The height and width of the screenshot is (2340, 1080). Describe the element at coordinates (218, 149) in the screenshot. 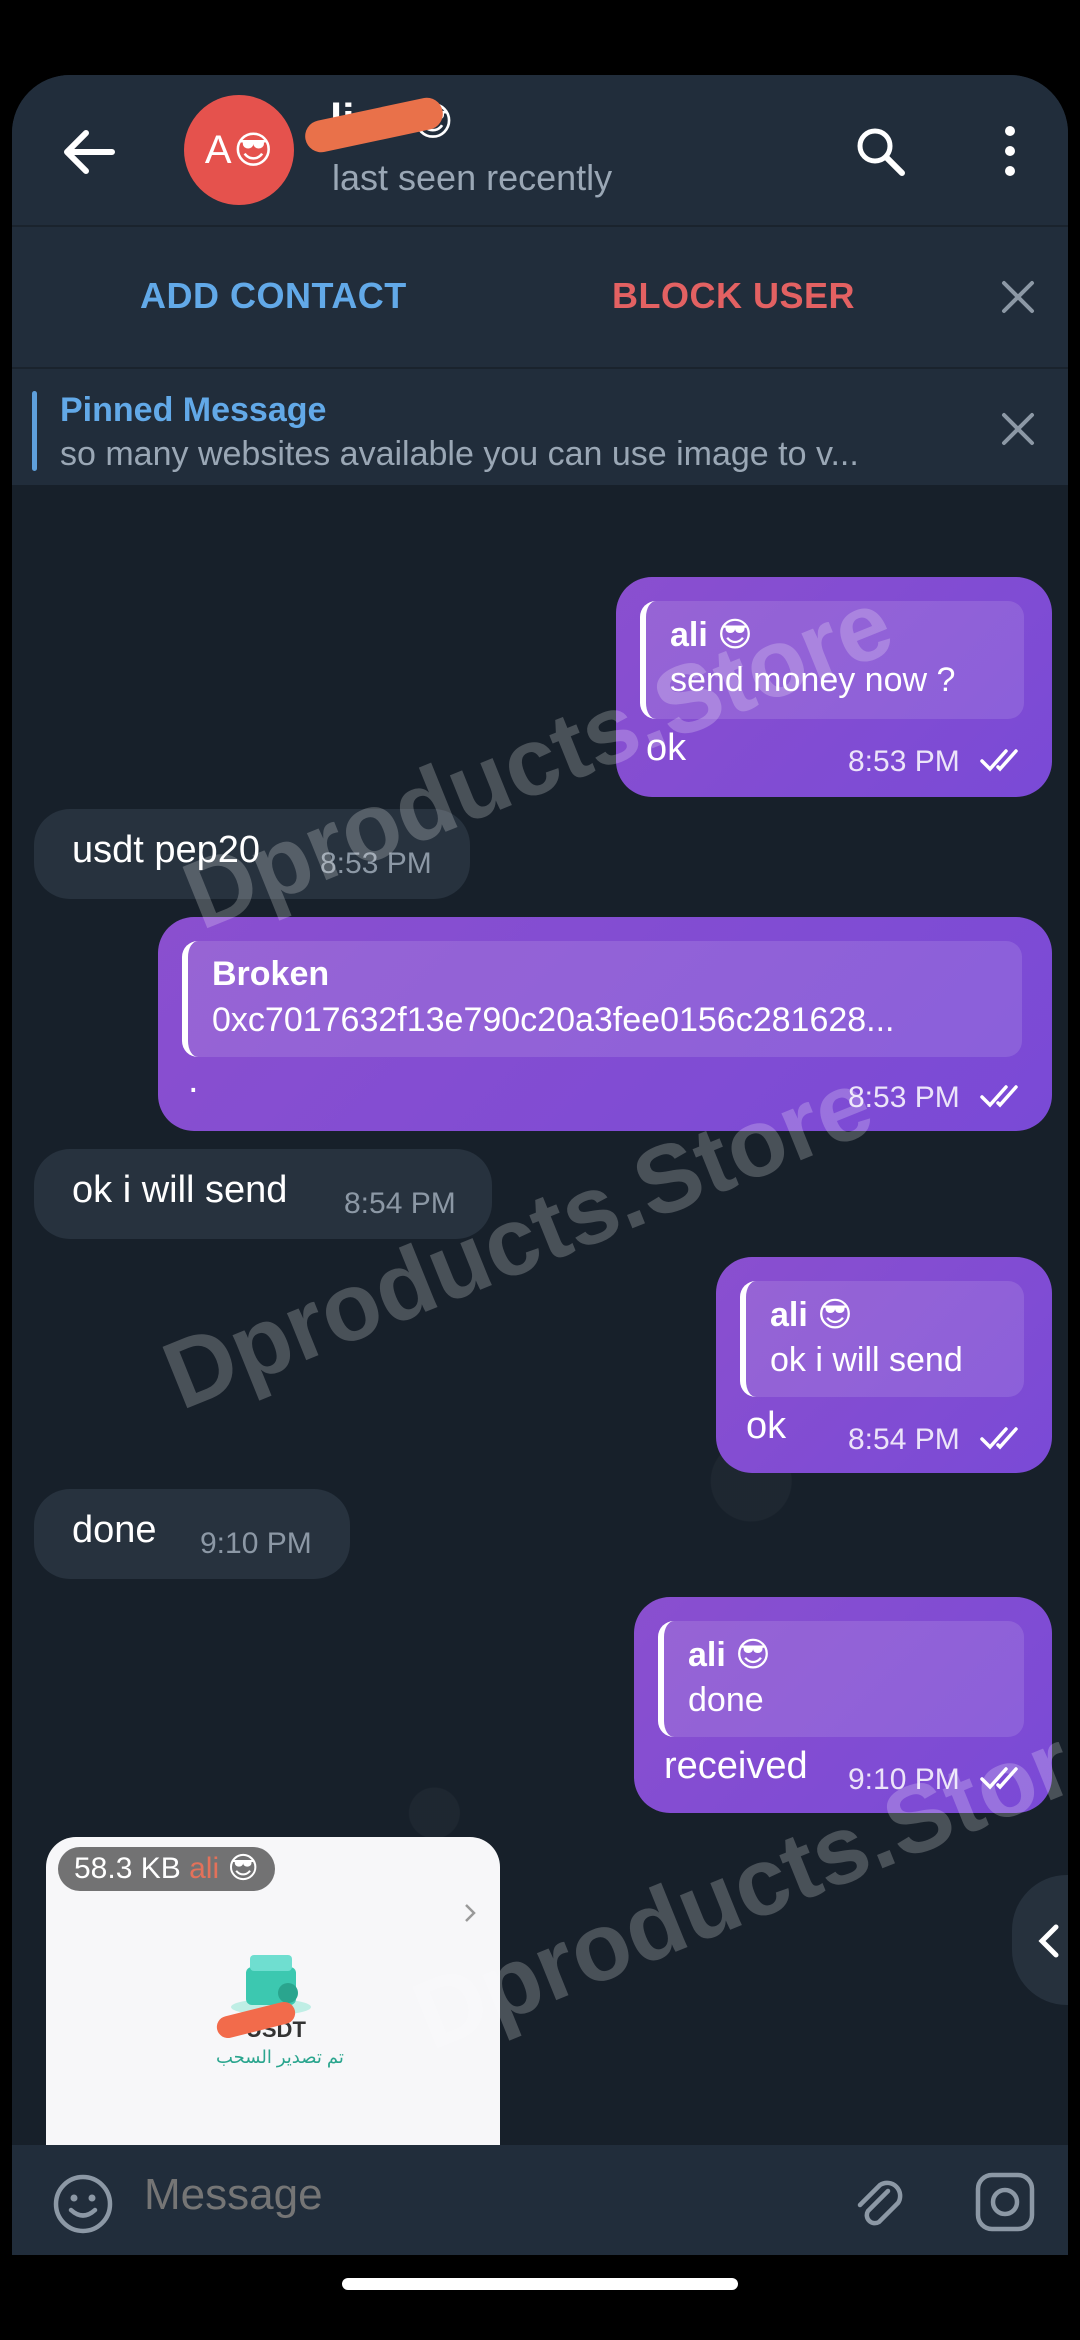

I see `avatar-initial: A` at that location.